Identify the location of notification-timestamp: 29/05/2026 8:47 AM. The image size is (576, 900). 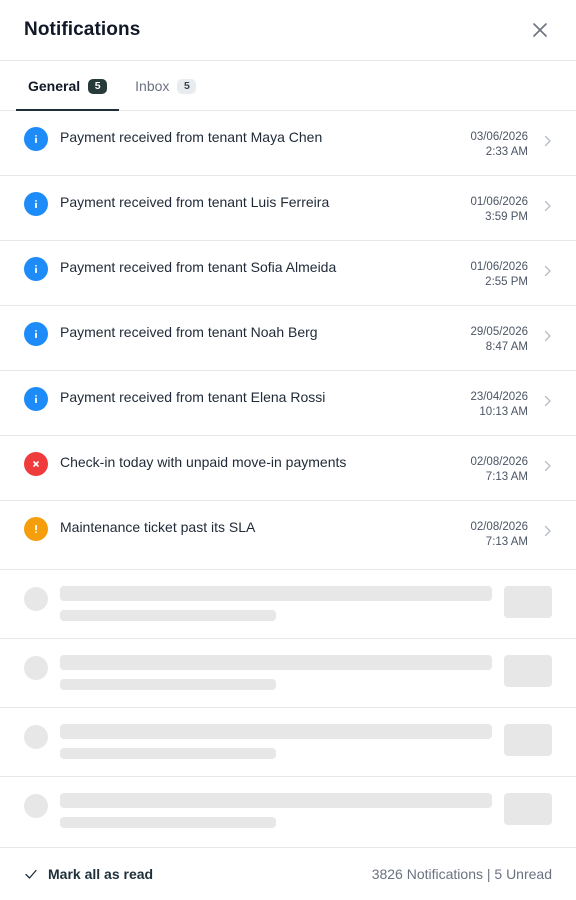
(483, 340).